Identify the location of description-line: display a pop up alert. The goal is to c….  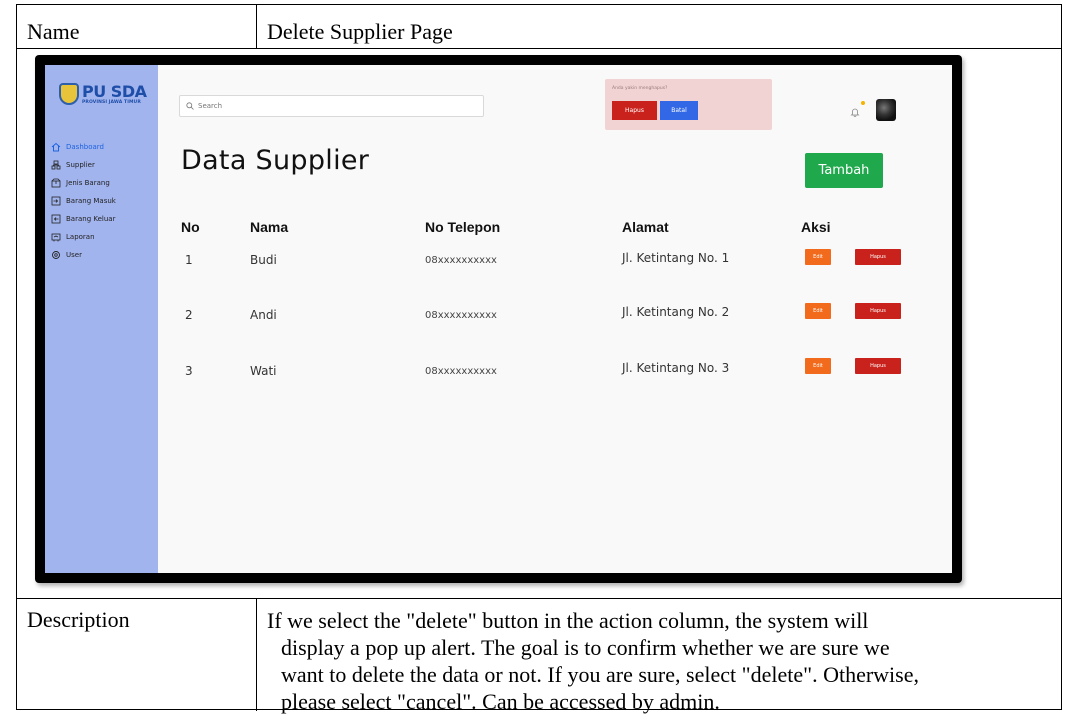
(585, 647).